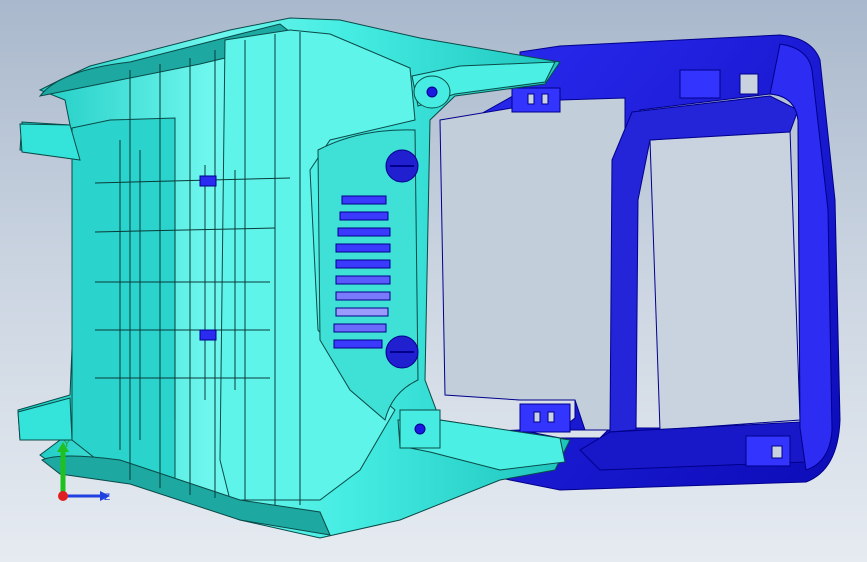  Describe the element at coordinates (719, 84) in the screenshot. I see `clip-top-right` at that location.